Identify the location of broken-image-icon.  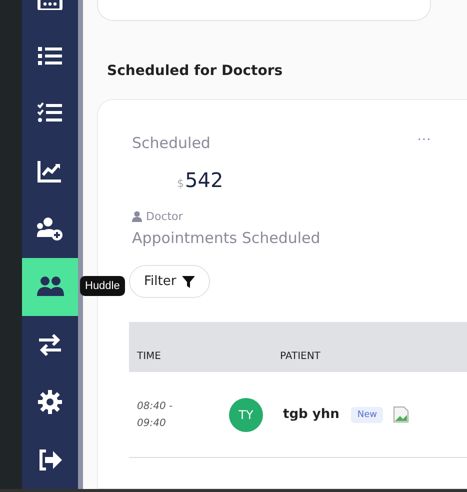
(400, 414).